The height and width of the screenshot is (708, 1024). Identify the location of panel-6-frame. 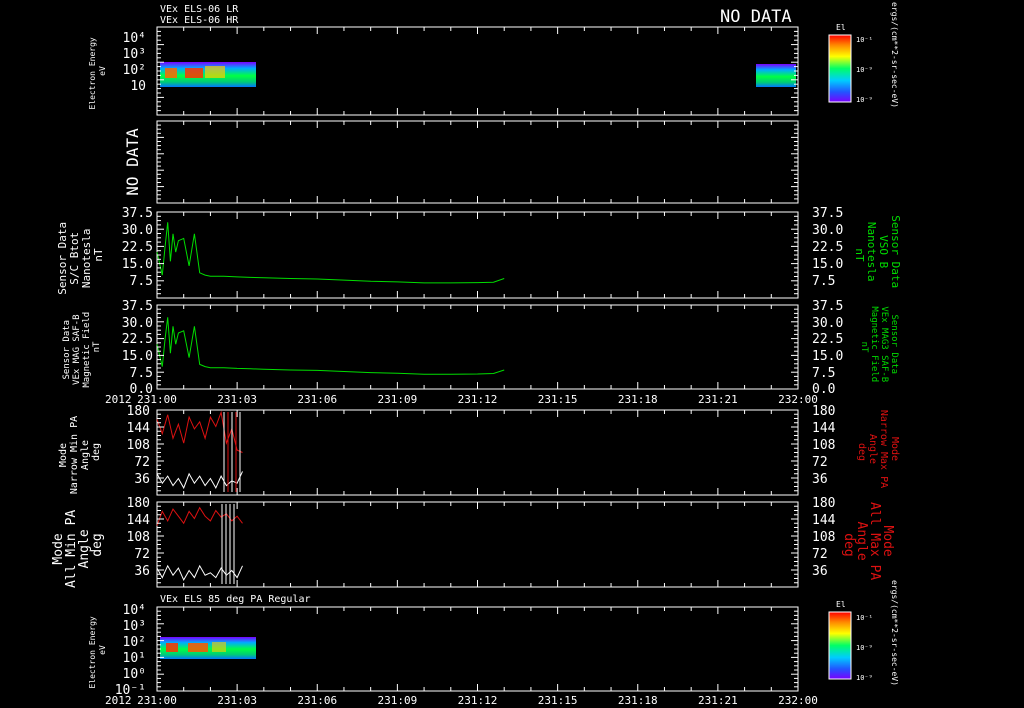
(477, 544).